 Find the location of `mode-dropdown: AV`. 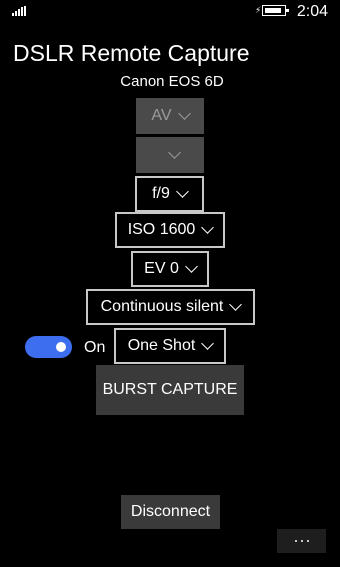

mode-dropdown: AV is located at coordinates (170, 116).